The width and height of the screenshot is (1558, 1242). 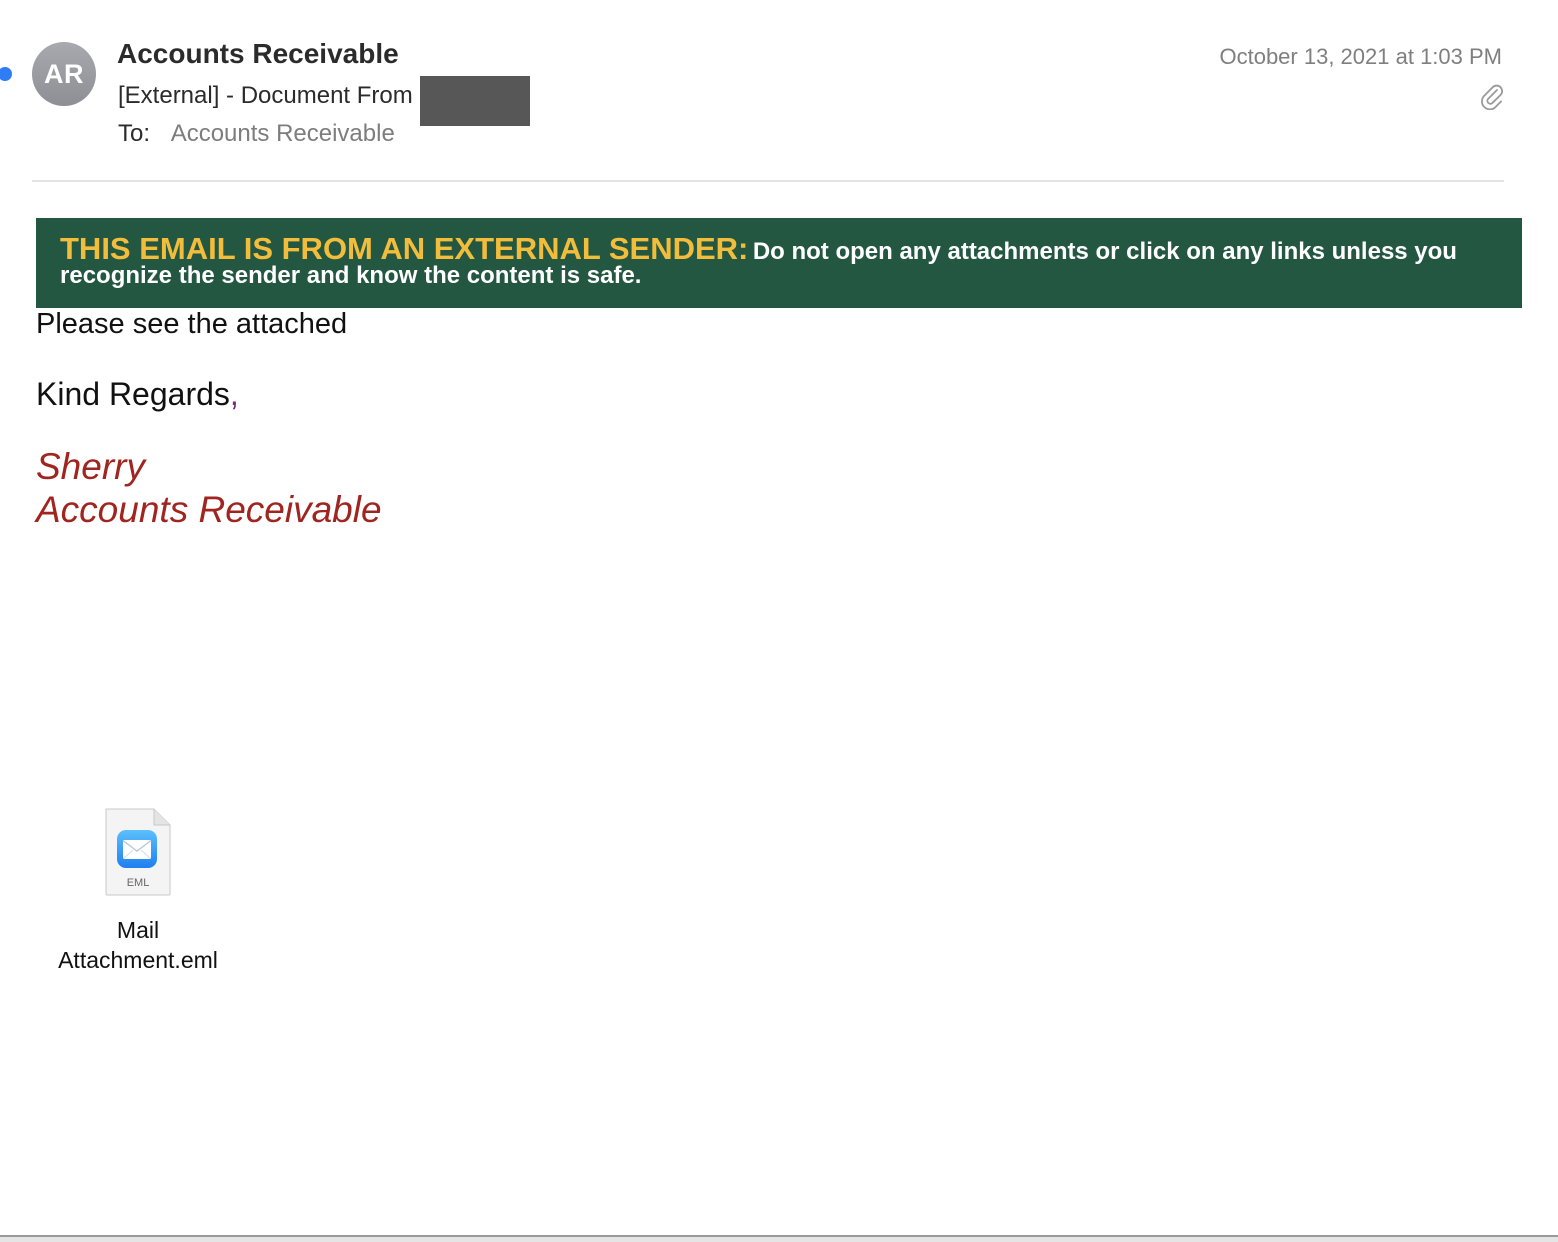 What do you see at coordinates (234, 394) in the screenshot?
I see `closing-comma: ,` at bounding box center [234, 394].